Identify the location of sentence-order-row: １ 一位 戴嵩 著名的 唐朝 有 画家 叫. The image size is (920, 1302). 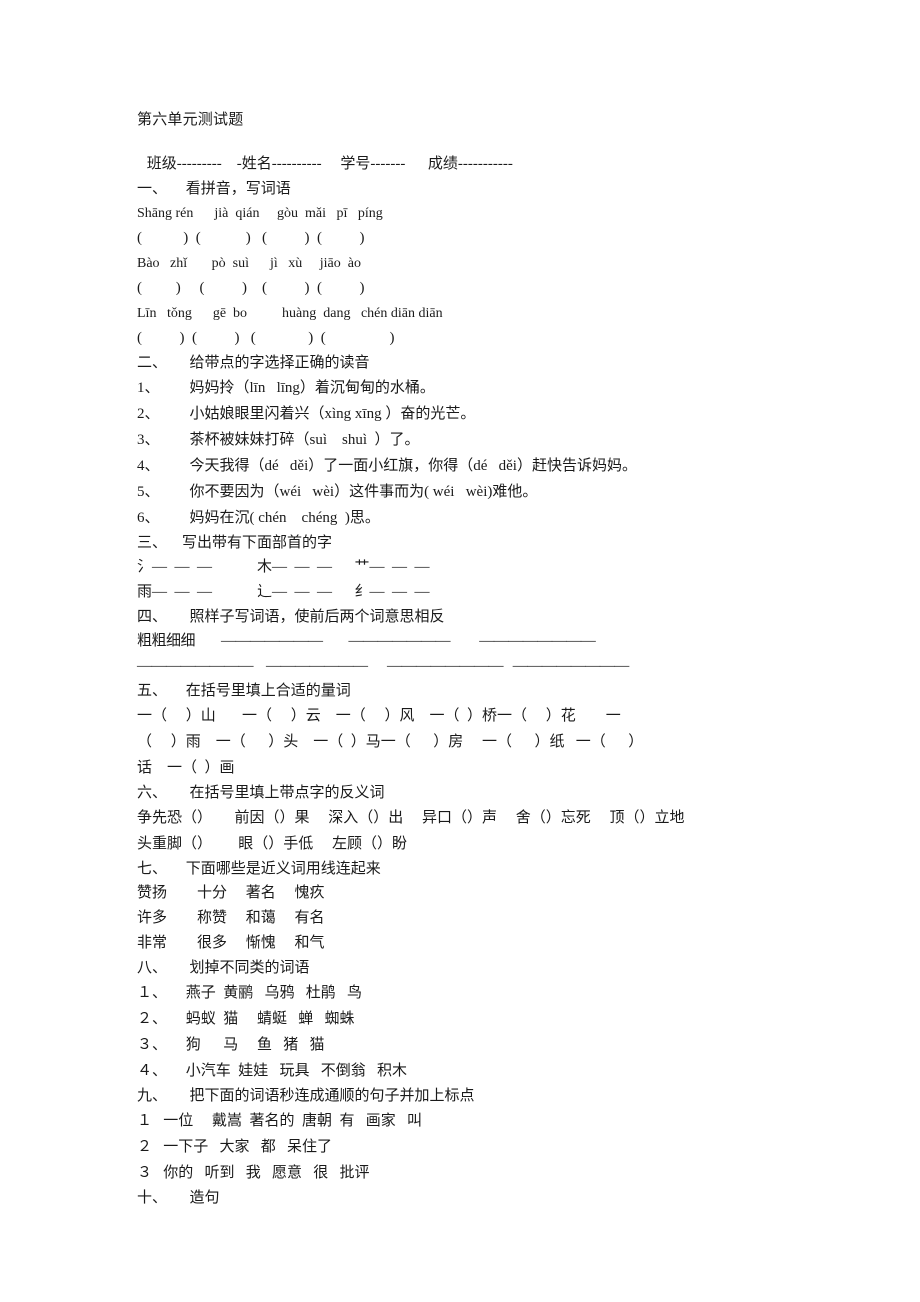
(471, 1121).